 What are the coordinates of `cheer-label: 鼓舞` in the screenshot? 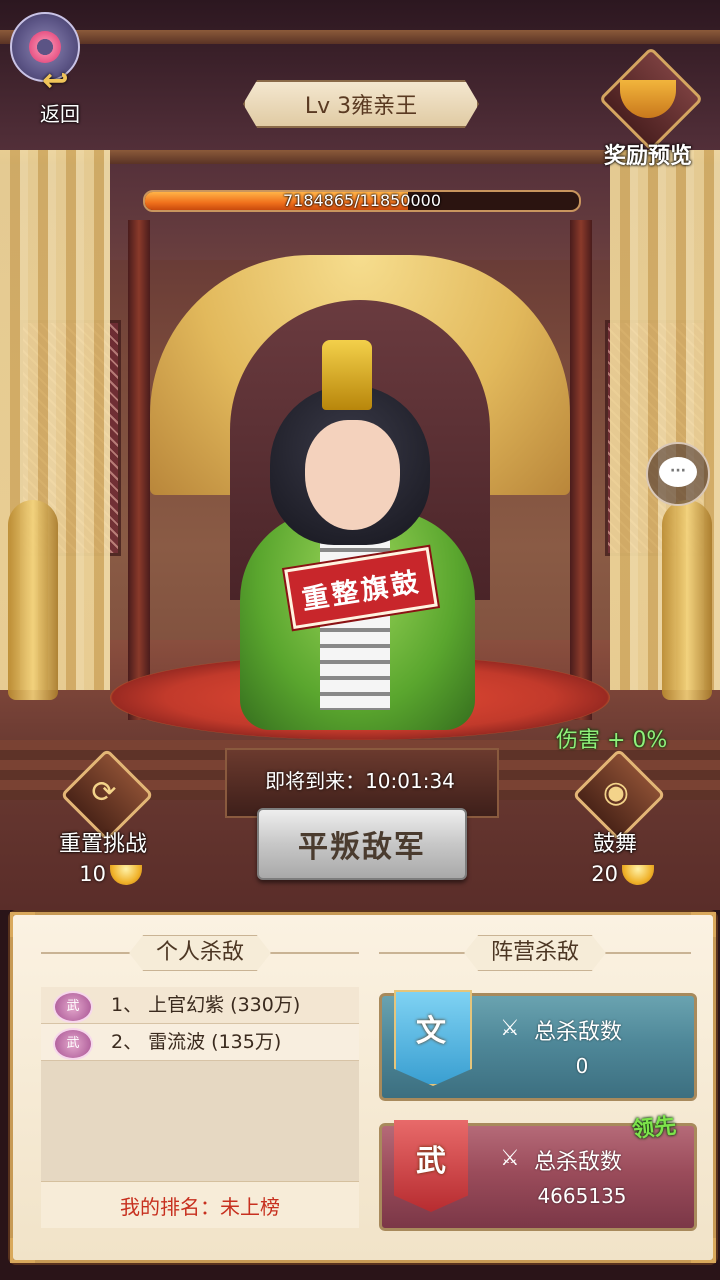 It's located at (614, 844).